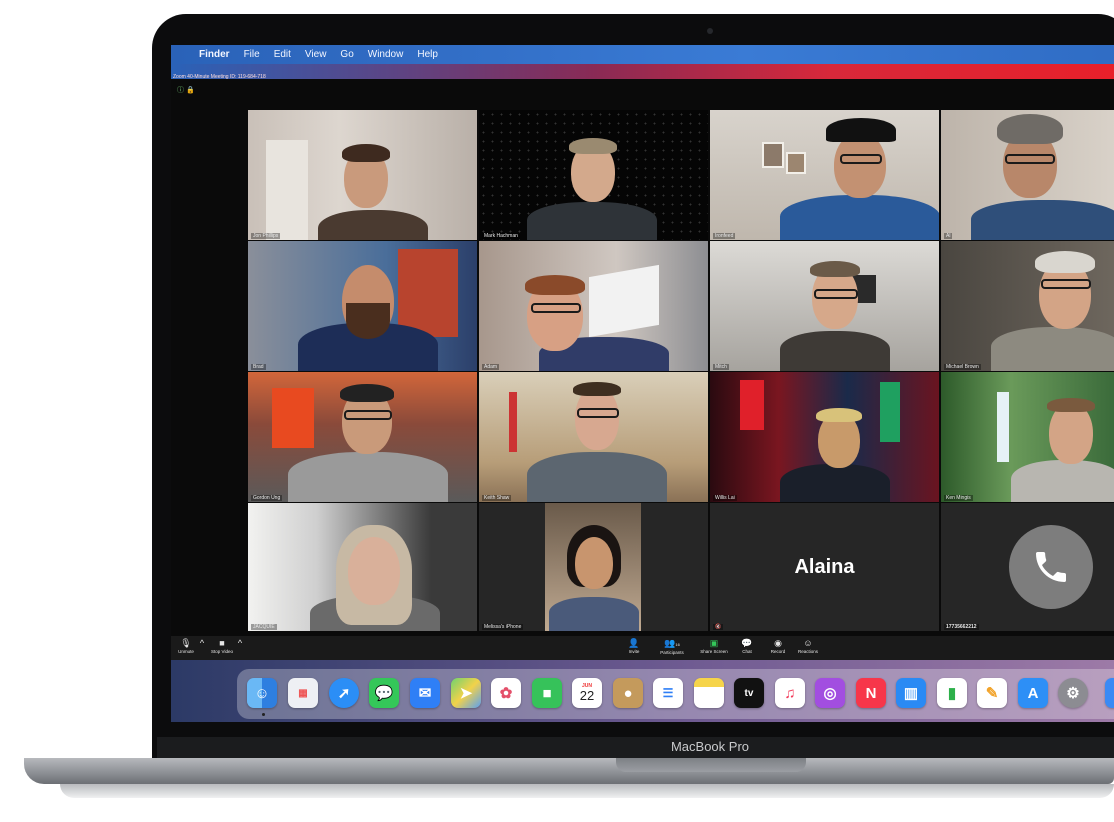 Image resolution: width=1114 pixels, height=822 pixels. What do you see at coordinates (808, 643) in the screenshot?
I see `reactions-icon: ☺` at bounding box center [808, 643].